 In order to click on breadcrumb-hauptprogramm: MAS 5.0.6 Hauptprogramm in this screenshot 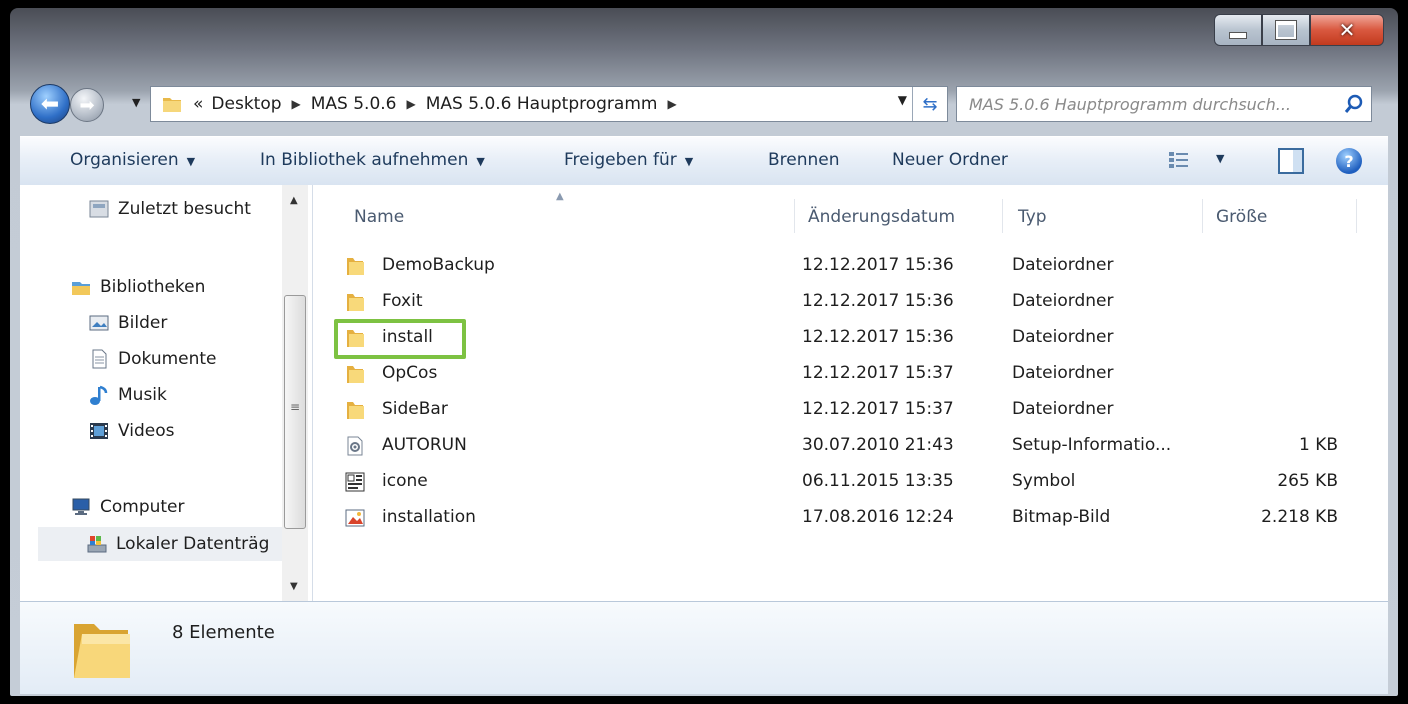, I will do `click(542, 104)`.